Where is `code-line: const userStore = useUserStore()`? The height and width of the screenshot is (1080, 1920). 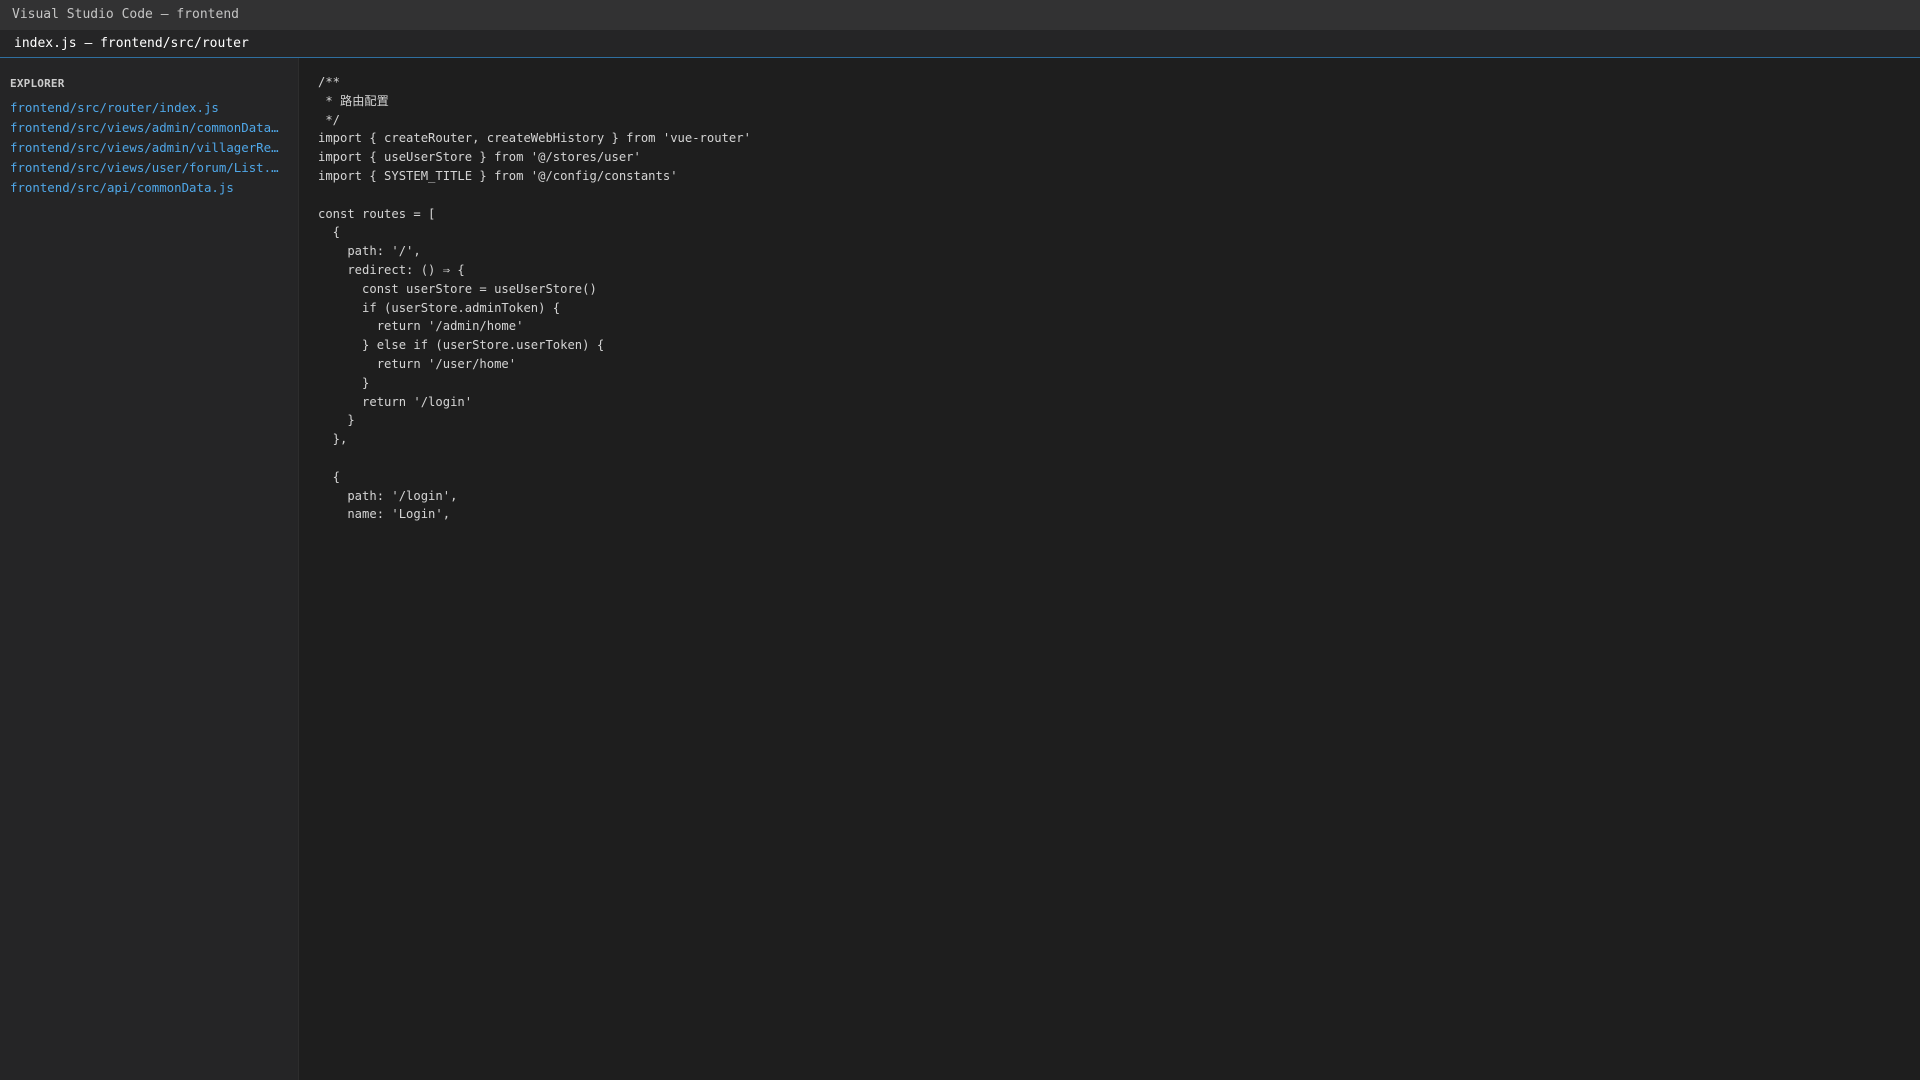 code-line: const userStore = useUserStore() is located at coordinates (457, 288).